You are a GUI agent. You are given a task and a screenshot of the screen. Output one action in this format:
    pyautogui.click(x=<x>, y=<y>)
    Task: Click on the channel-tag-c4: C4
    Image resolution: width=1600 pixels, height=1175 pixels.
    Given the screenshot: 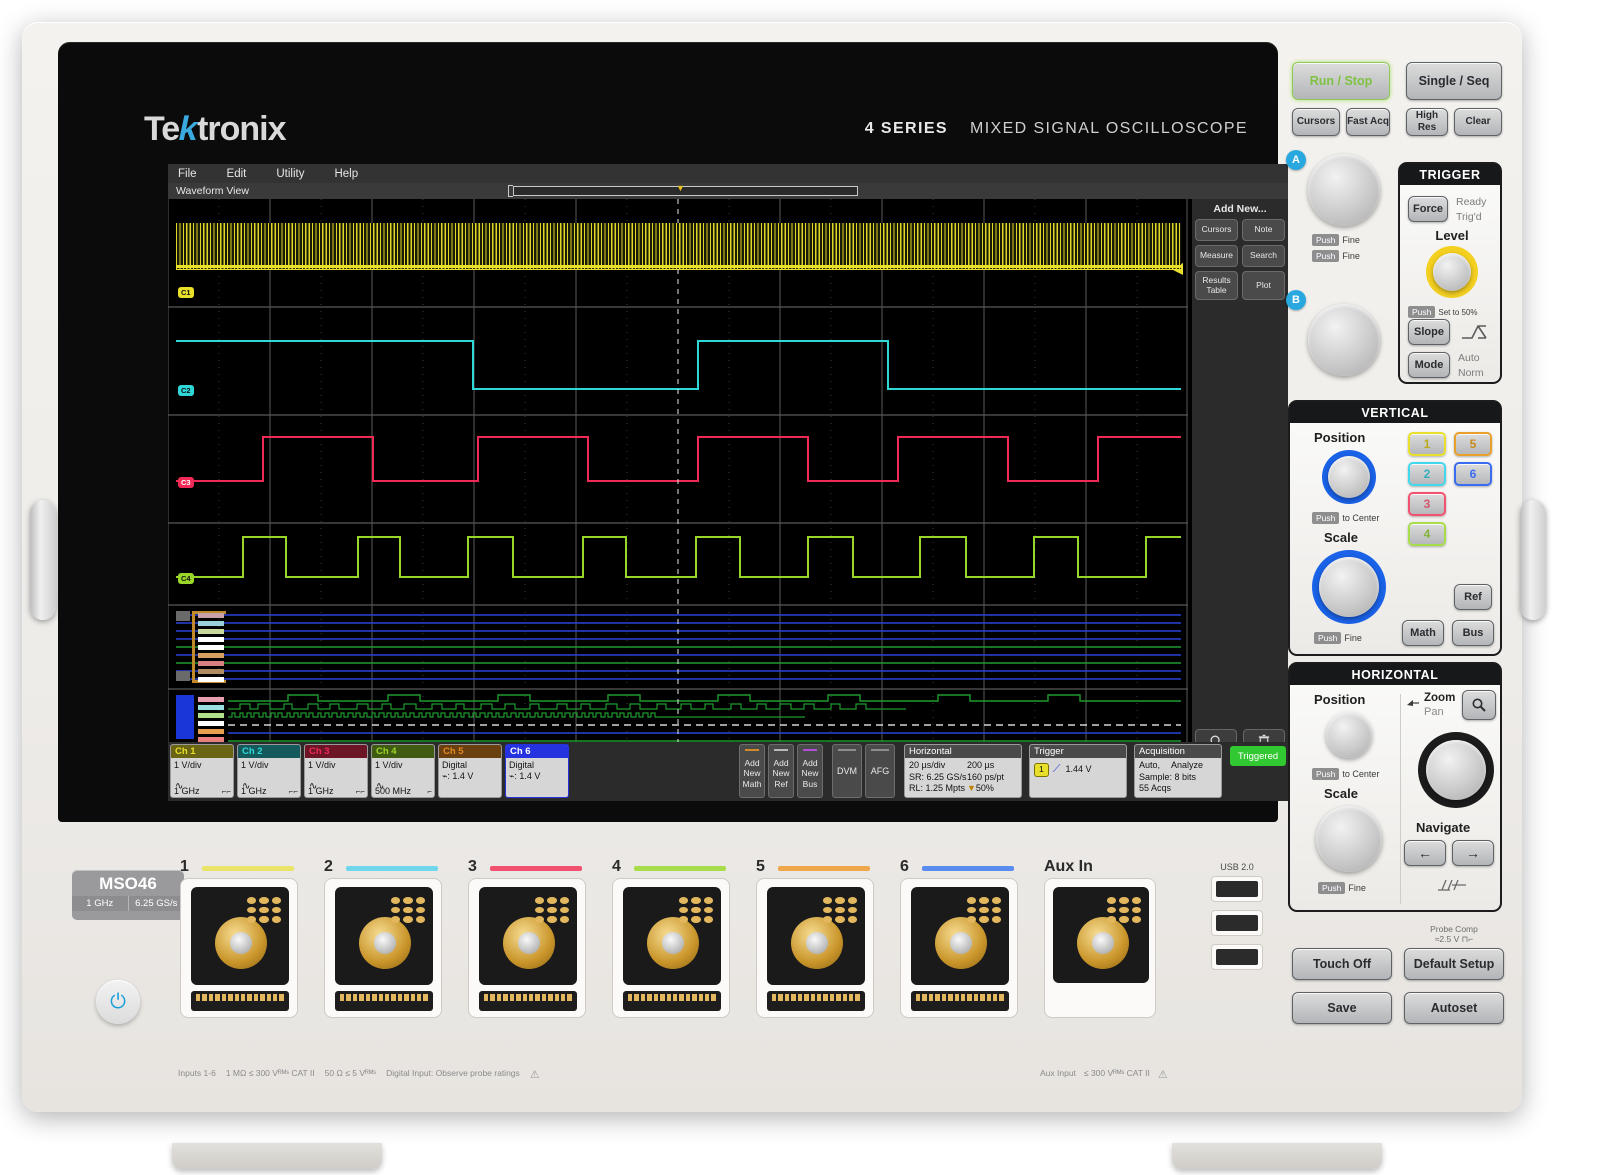 What is the action you would take?
    pyautogui.click(x=186, y=578)
    